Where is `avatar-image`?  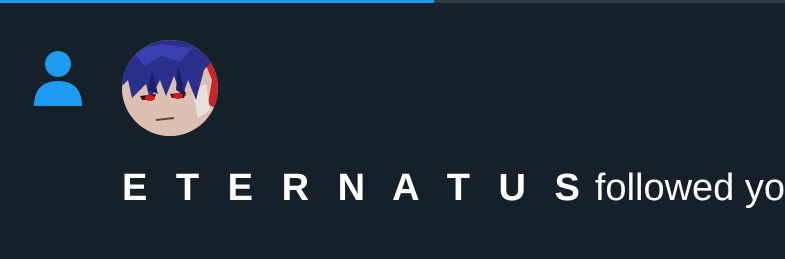
avatar-image is located at coordinates (170, 88).